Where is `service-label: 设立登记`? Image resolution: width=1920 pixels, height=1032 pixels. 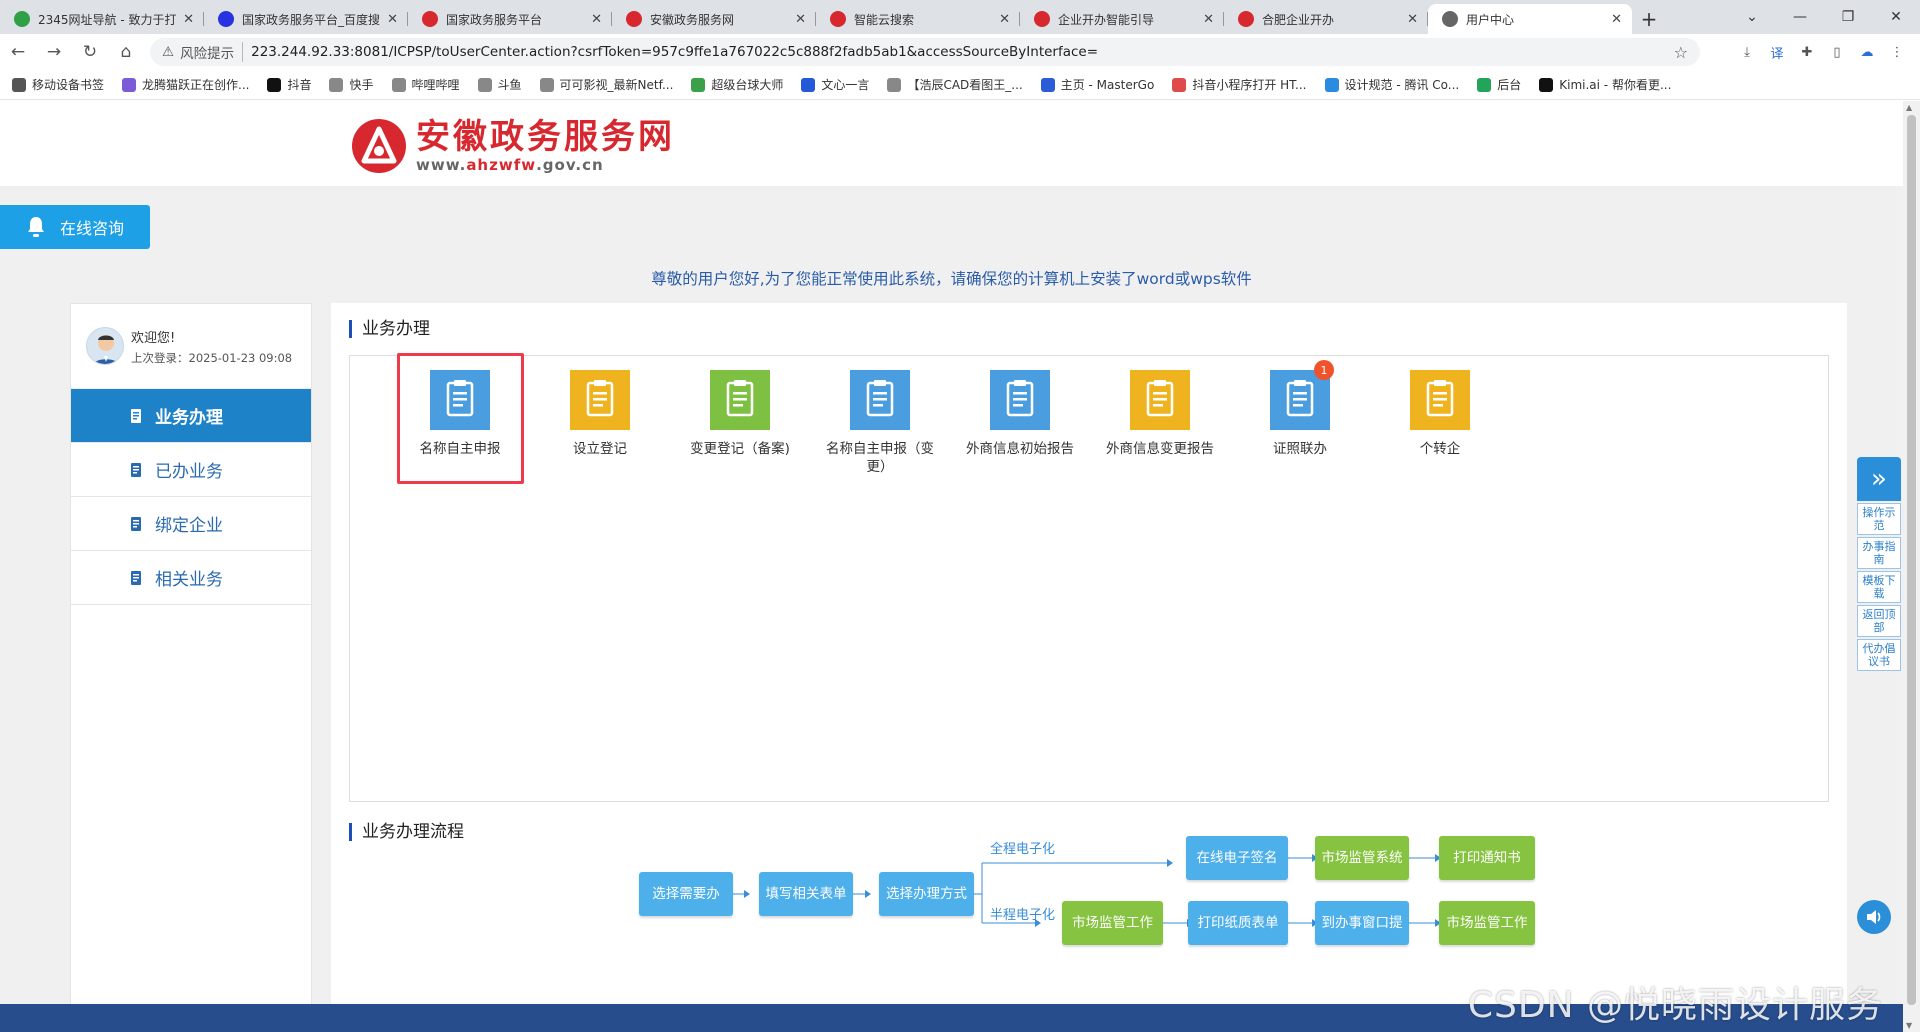
service-label: 设立登记 is located at coordinates (600, 449).